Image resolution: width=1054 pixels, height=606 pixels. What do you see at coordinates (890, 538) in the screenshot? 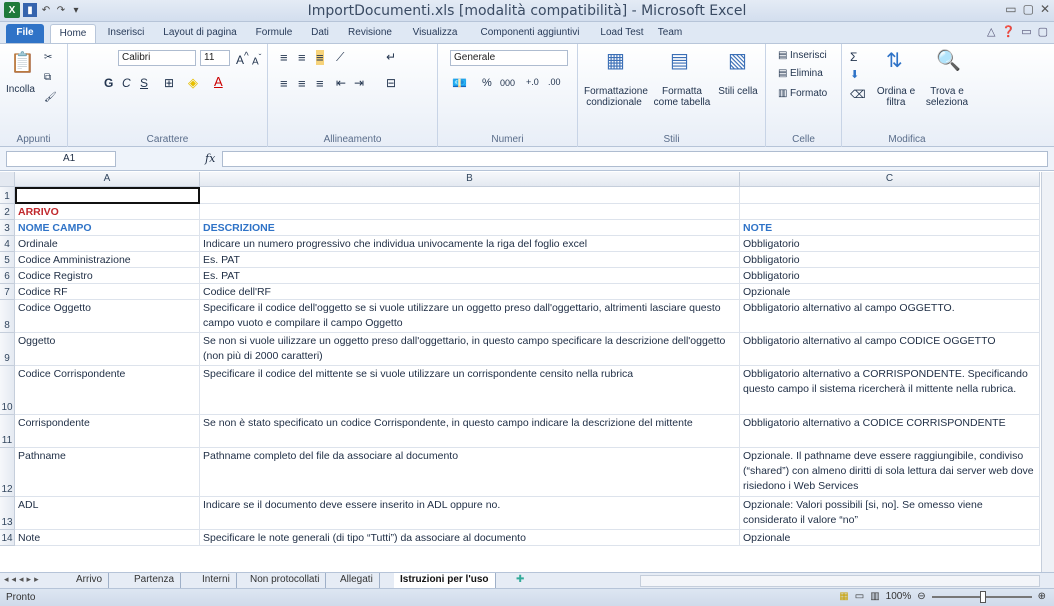
I see `cell-c-14: Opzionale` at bounding box center [890, 538].